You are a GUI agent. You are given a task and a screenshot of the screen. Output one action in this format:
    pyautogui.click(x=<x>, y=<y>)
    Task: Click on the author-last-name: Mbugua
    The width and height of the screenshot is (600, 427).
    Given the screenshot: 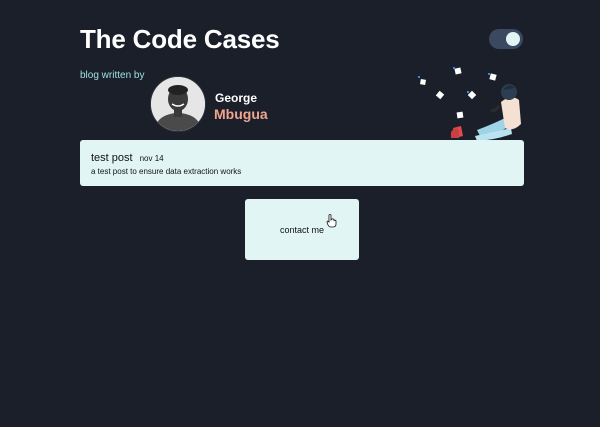 What is the action you would take?
    pyautogui.click(x=241, y=114)
    